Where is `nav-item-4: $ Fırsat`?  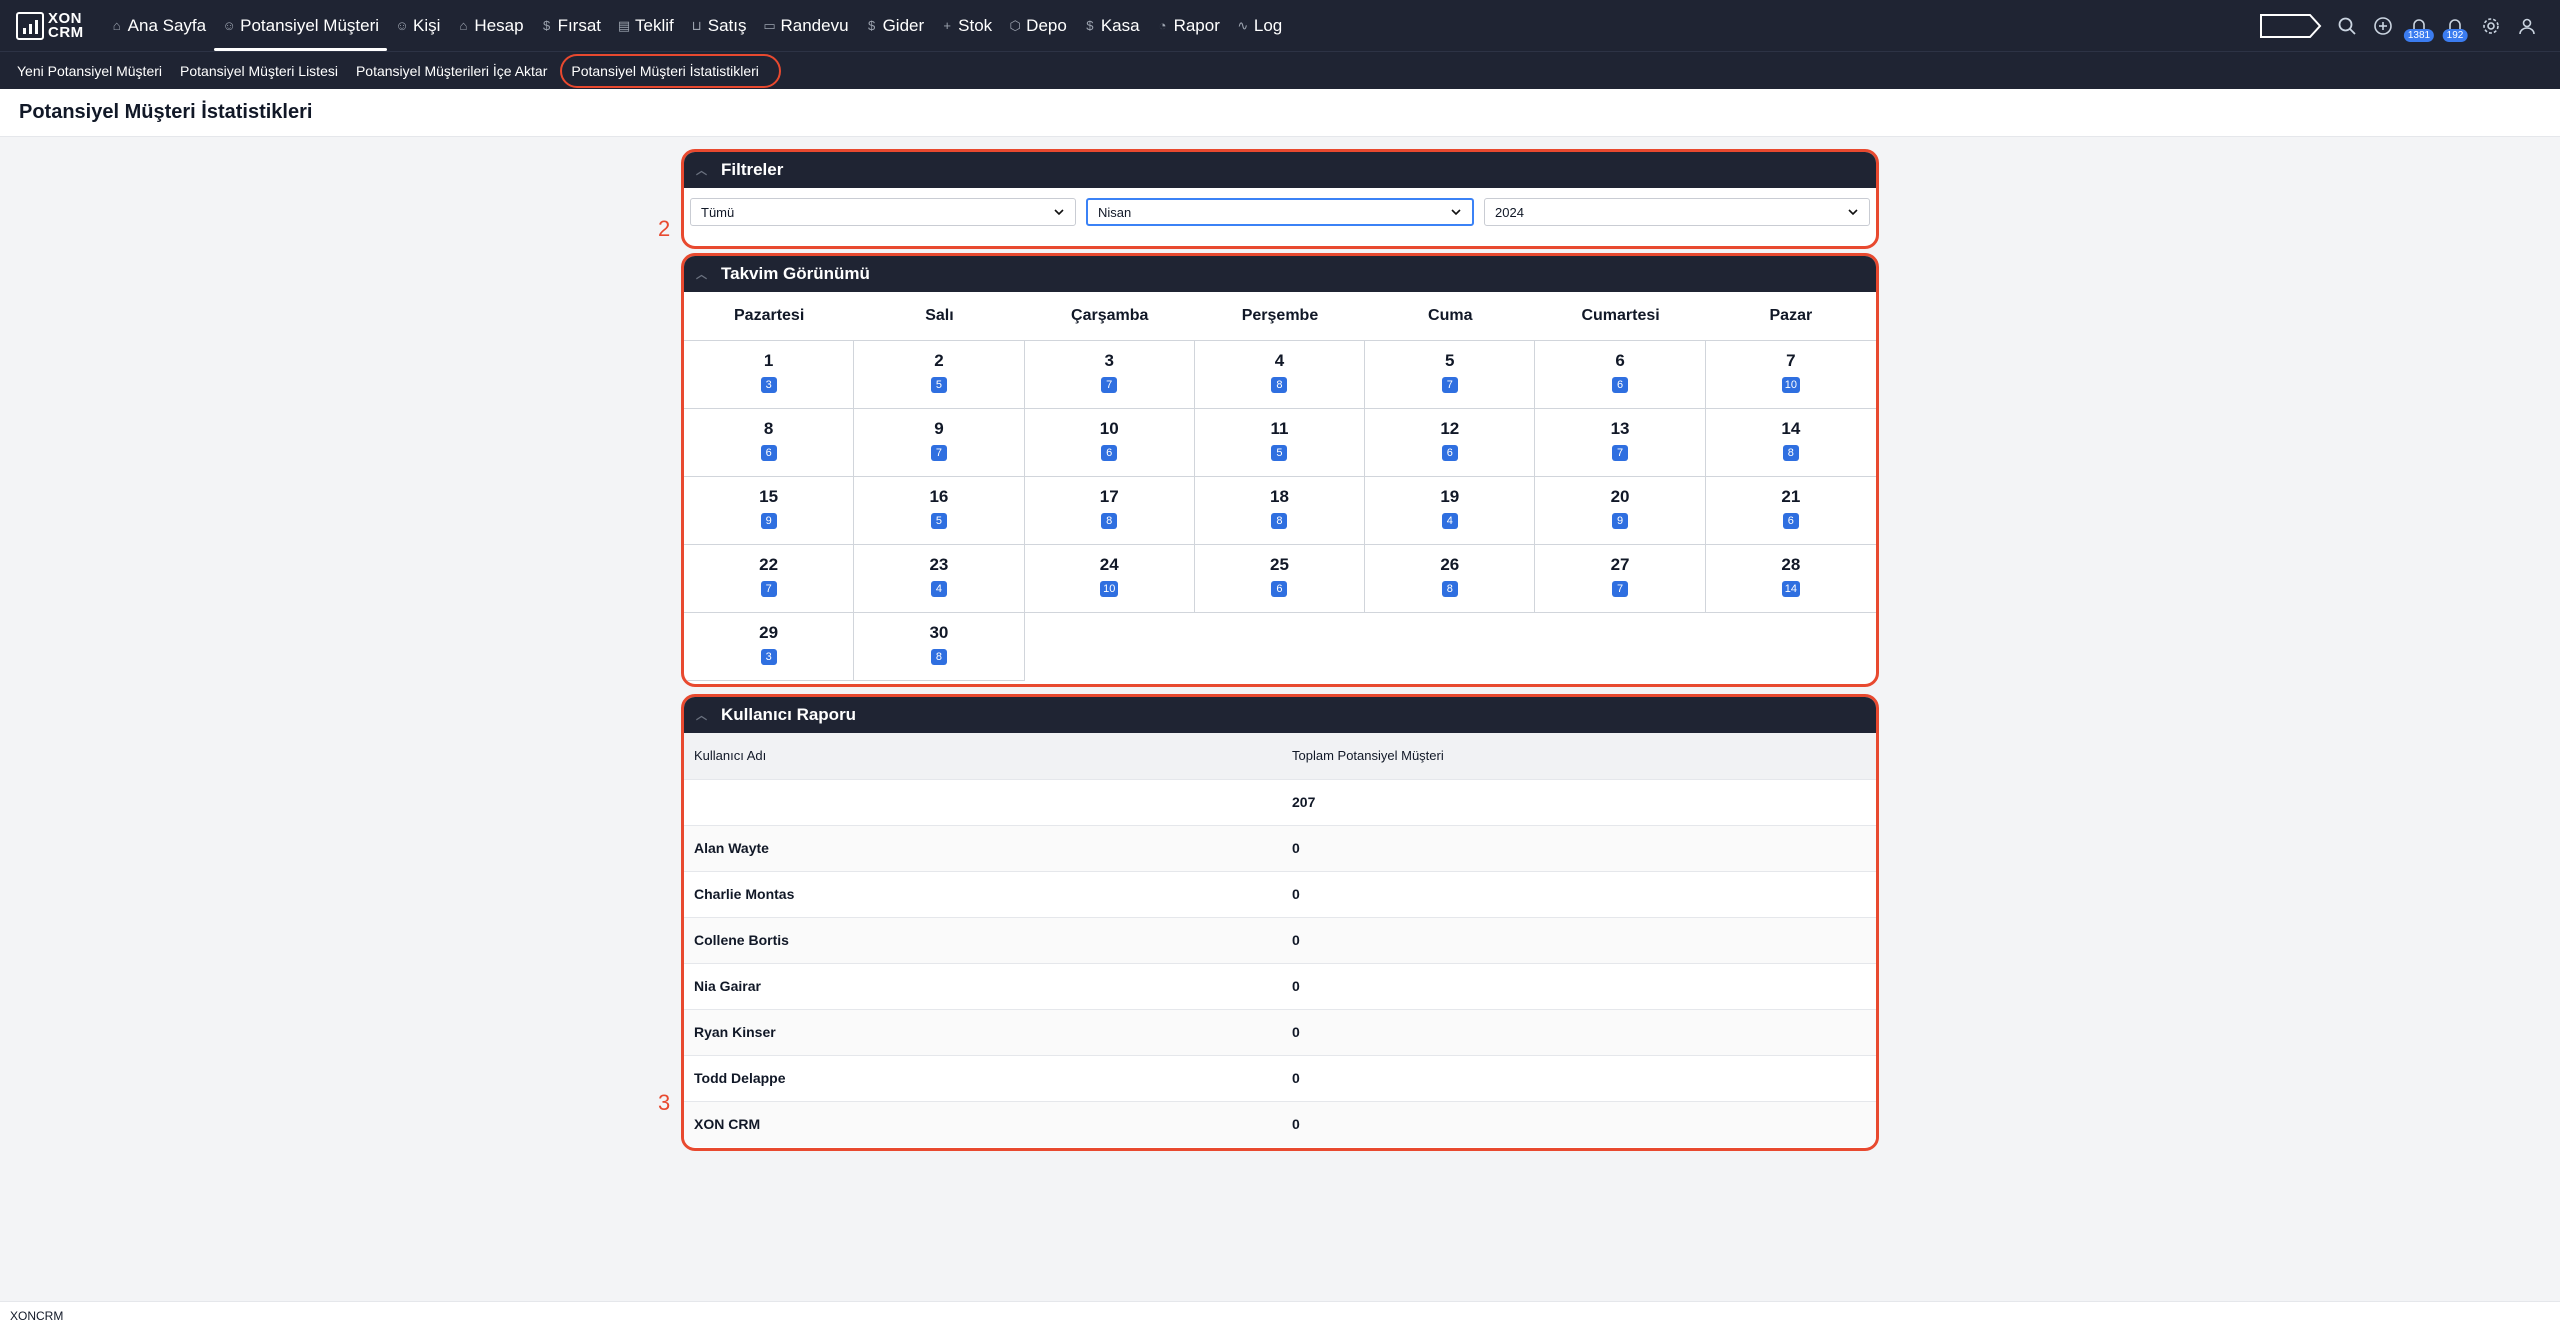 nav-item-4: $ Fırsat is located at coordinates (570, 25).